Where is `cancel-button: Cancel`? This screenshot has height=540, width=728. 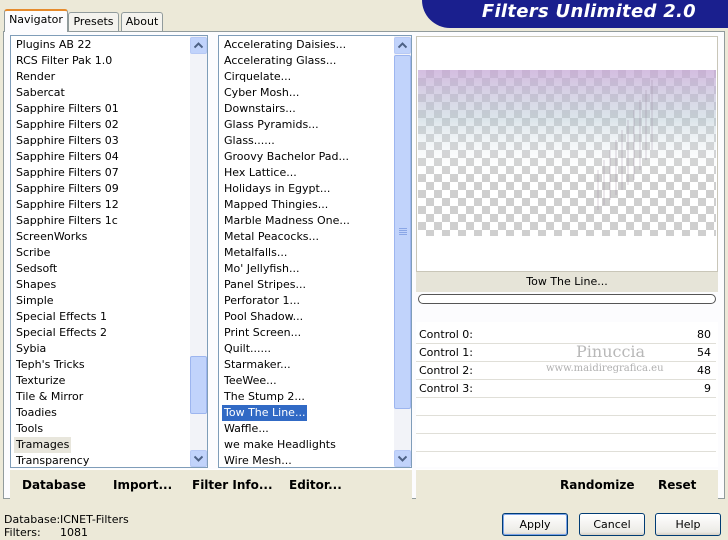 cancel-button: Cancel is located at coordinates (612, 524).